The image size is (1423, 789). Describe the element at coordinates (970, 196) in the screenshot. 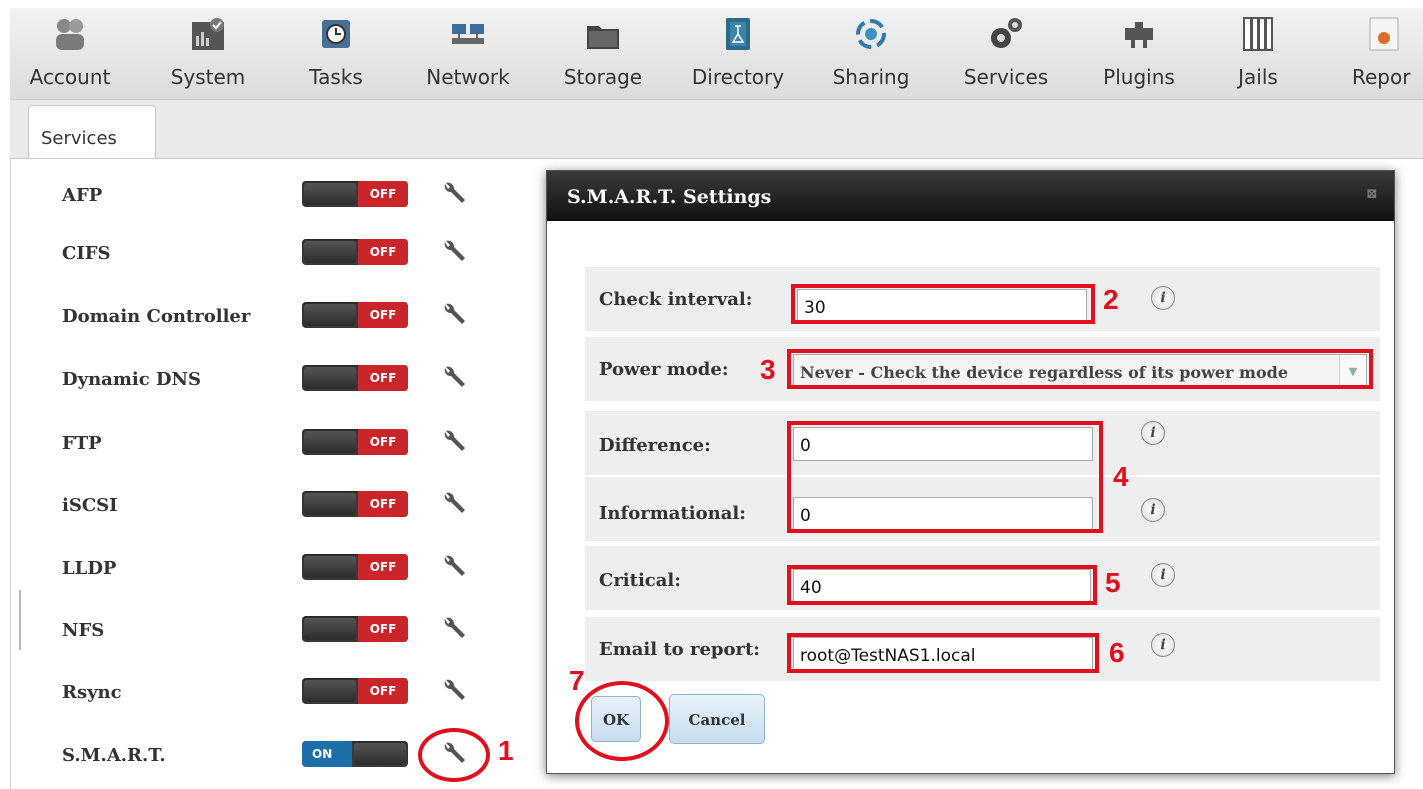

I see `dialog-title-bar: S.M.A.R.T. Settings ⊠` at that location.